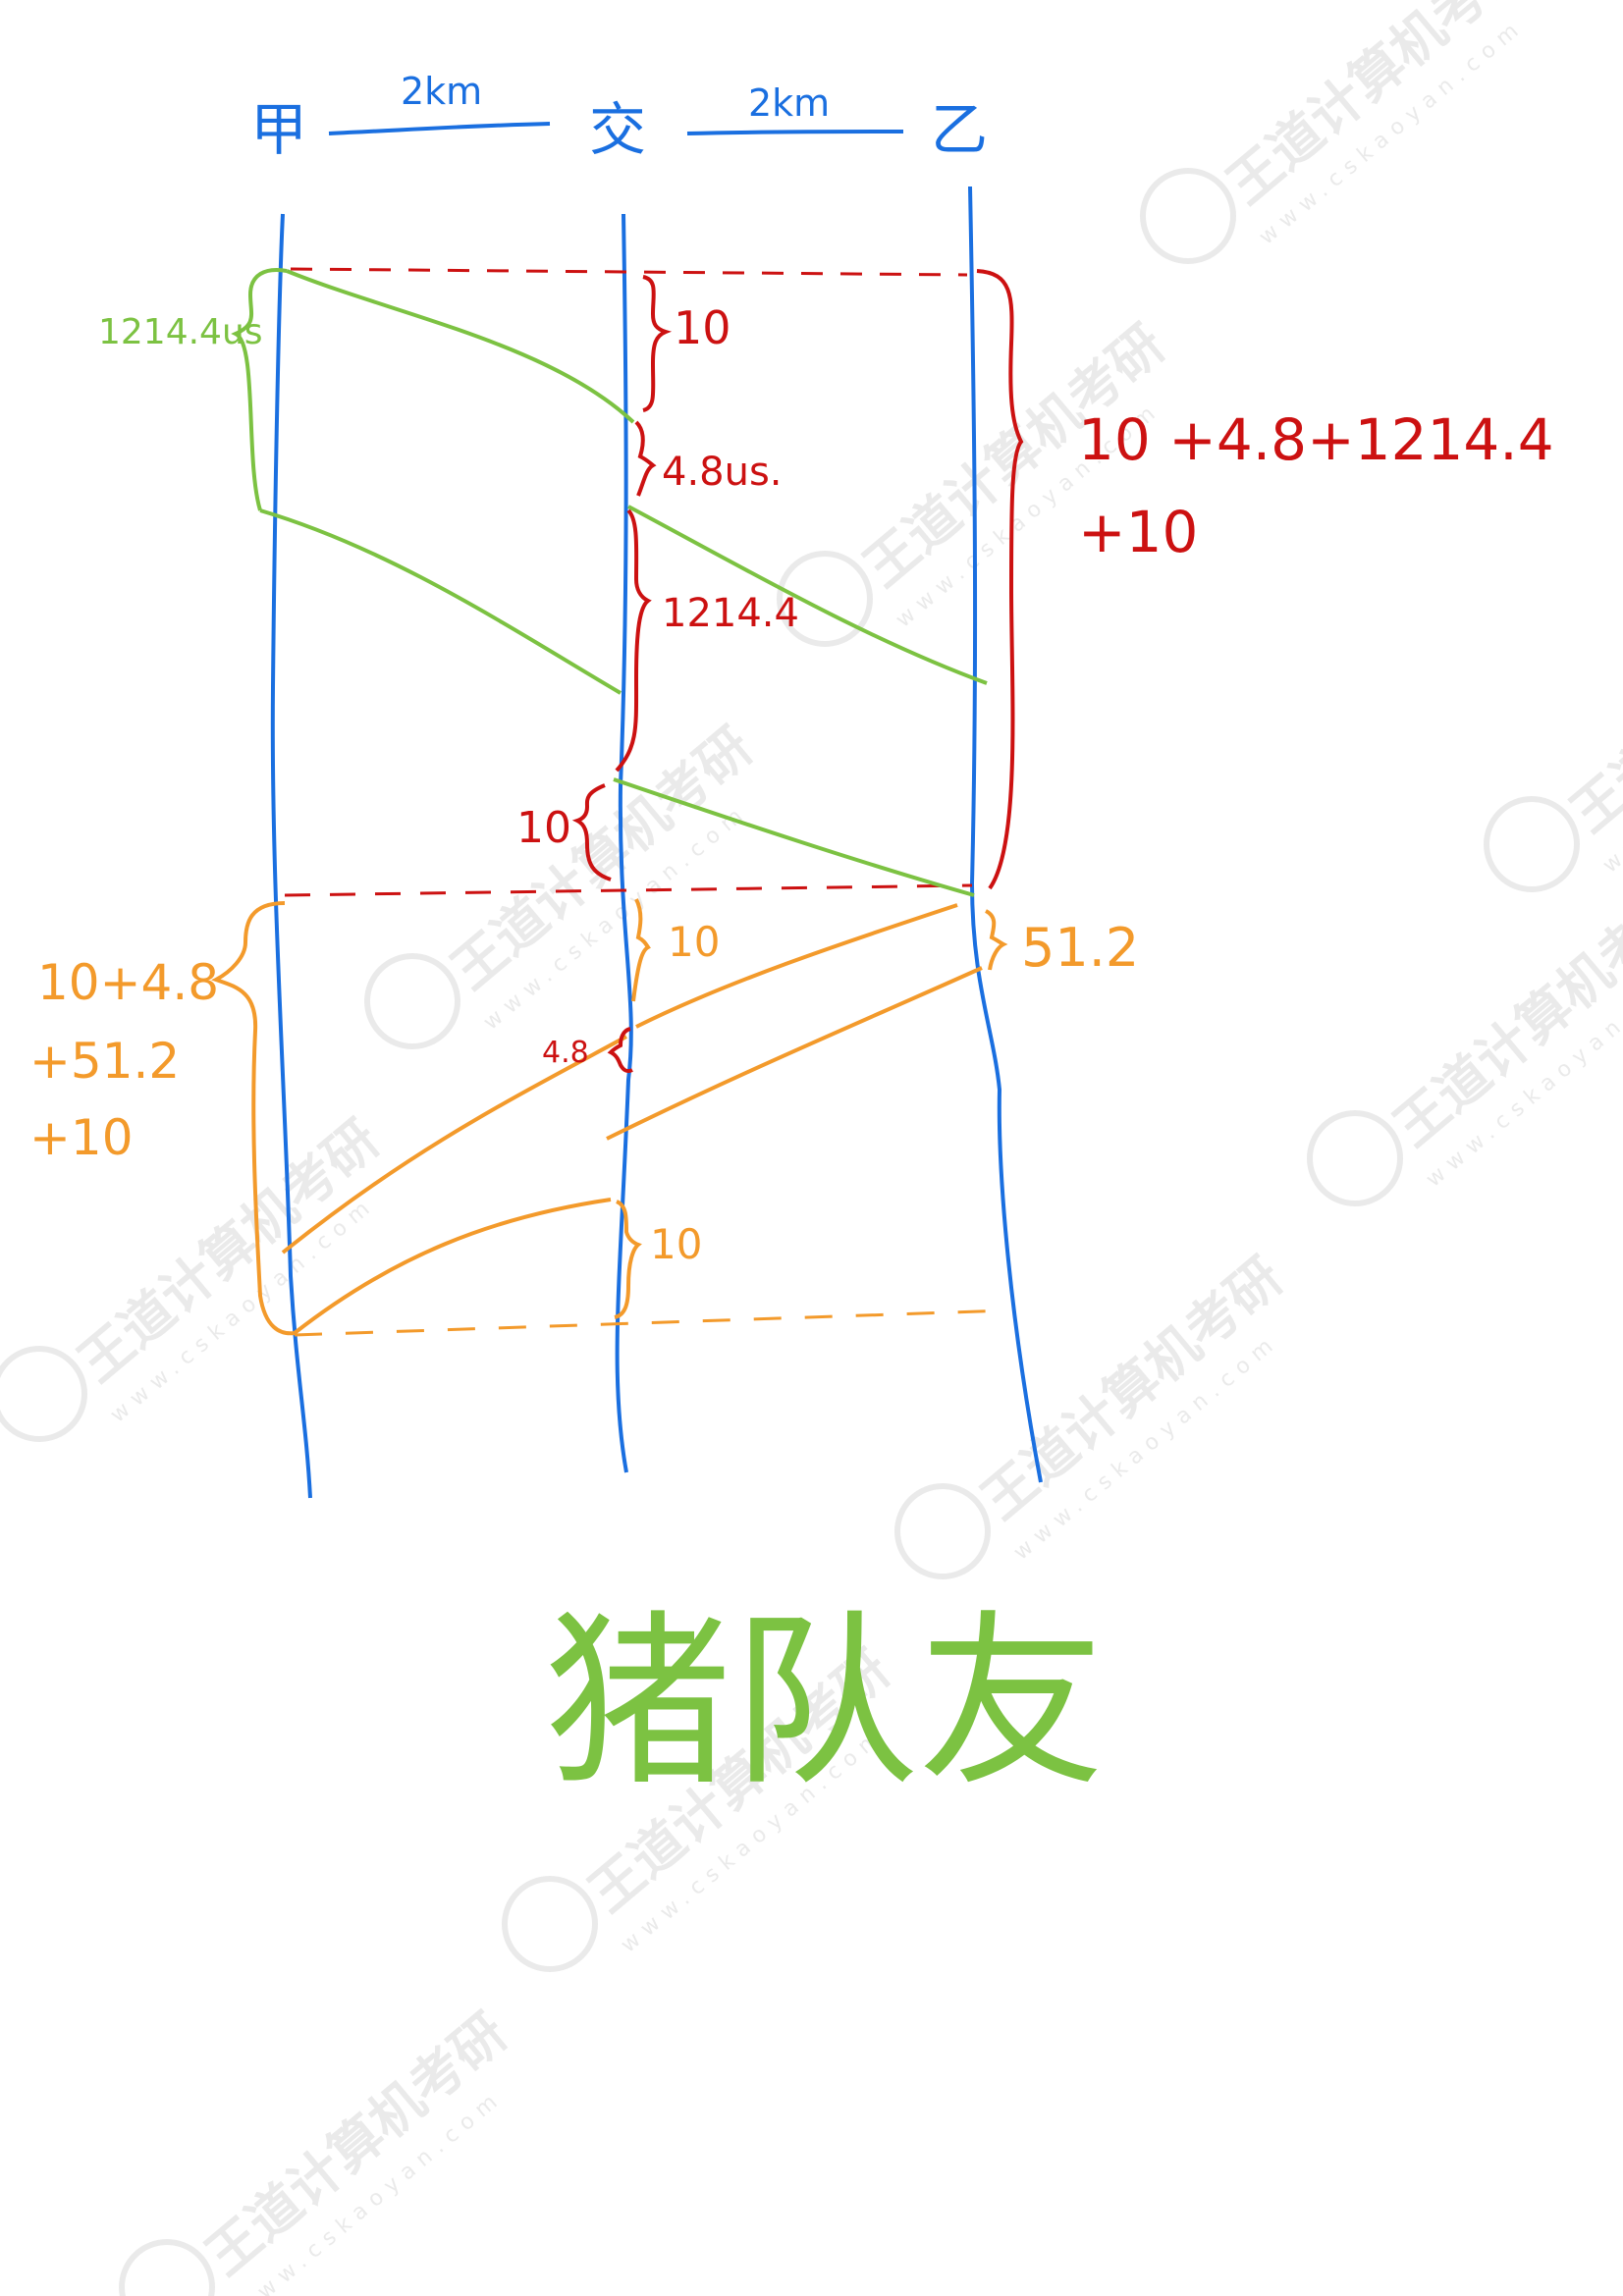 The height and width of the screenshot is (2296, 1623). What do you see at coordinates (128, 983) in the screenshot?
I see `label-ack-total-line1: 10+4.8` at bounding box center [128, 983].